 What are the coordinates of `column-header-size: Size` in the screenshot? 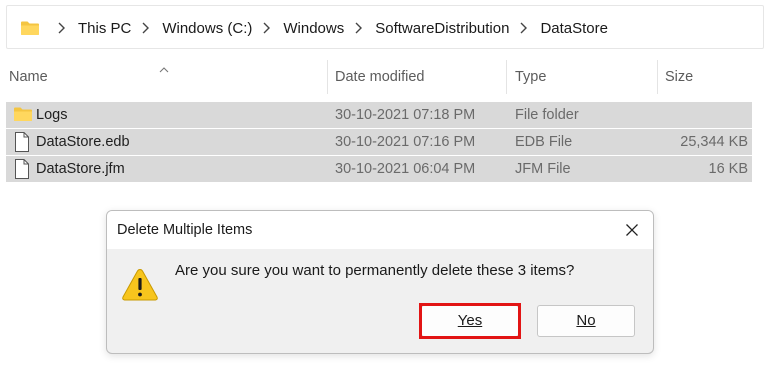 It's located at (679, 77).